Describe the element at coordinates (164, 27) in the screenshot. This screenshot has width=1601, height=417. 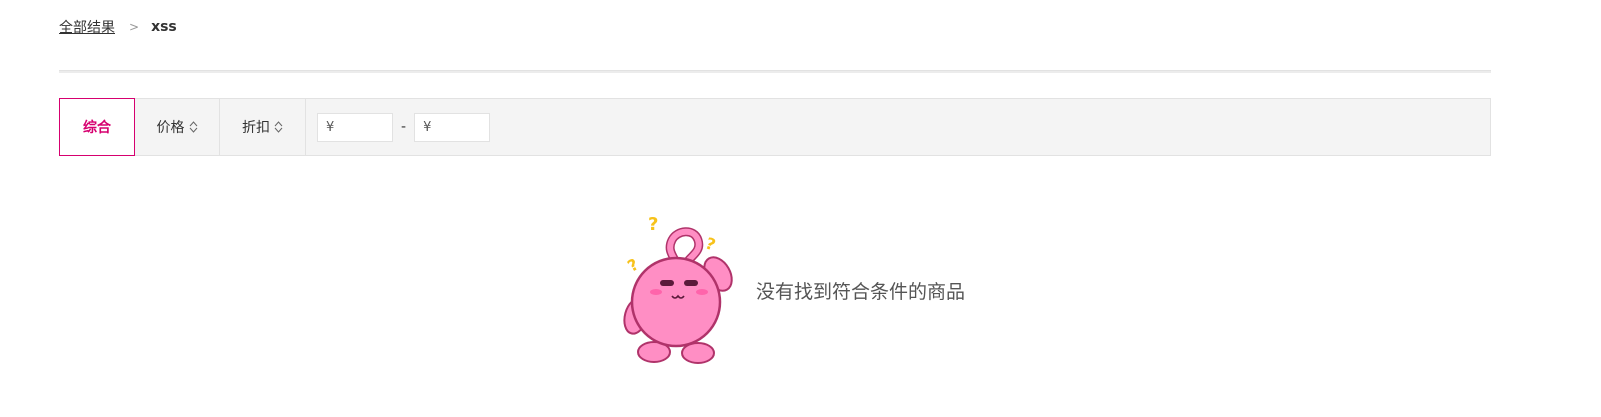
I see `breadcrumb-current-keyword: xss` at that location.